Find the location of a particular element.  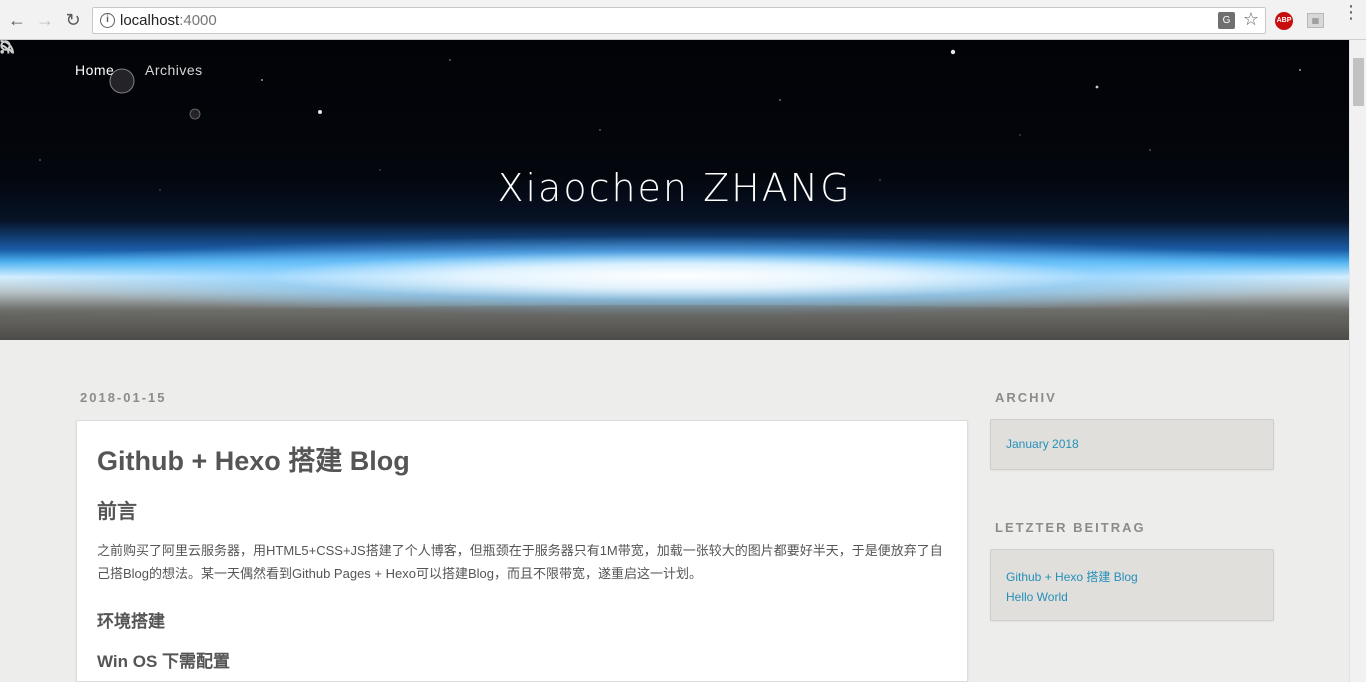

browser-menu-icon: ⋮ is located at coordinates (1351, 12).